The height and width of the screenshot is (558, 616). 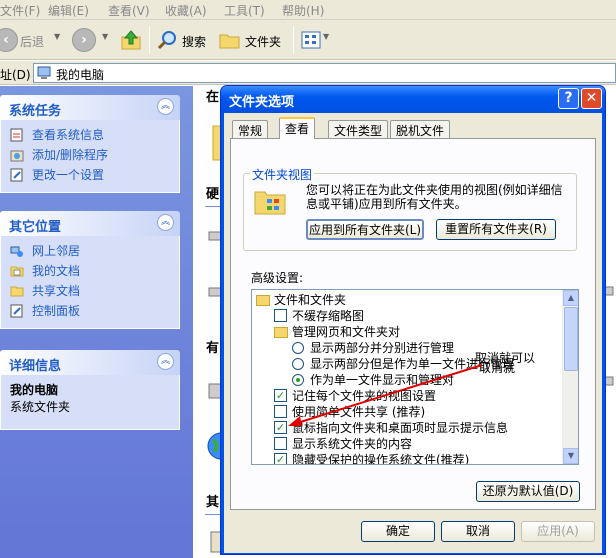 I want to click on tab-general: 常规, so click(x=250, y=129).